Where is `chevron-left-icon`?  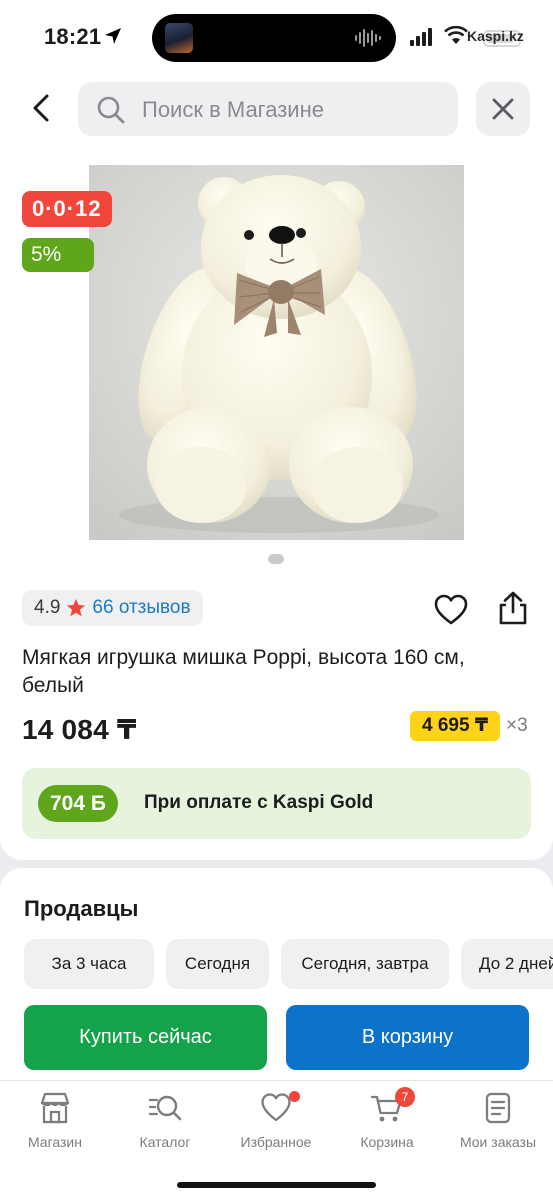 chevron-left-icon is located at coordinates (41, 108).